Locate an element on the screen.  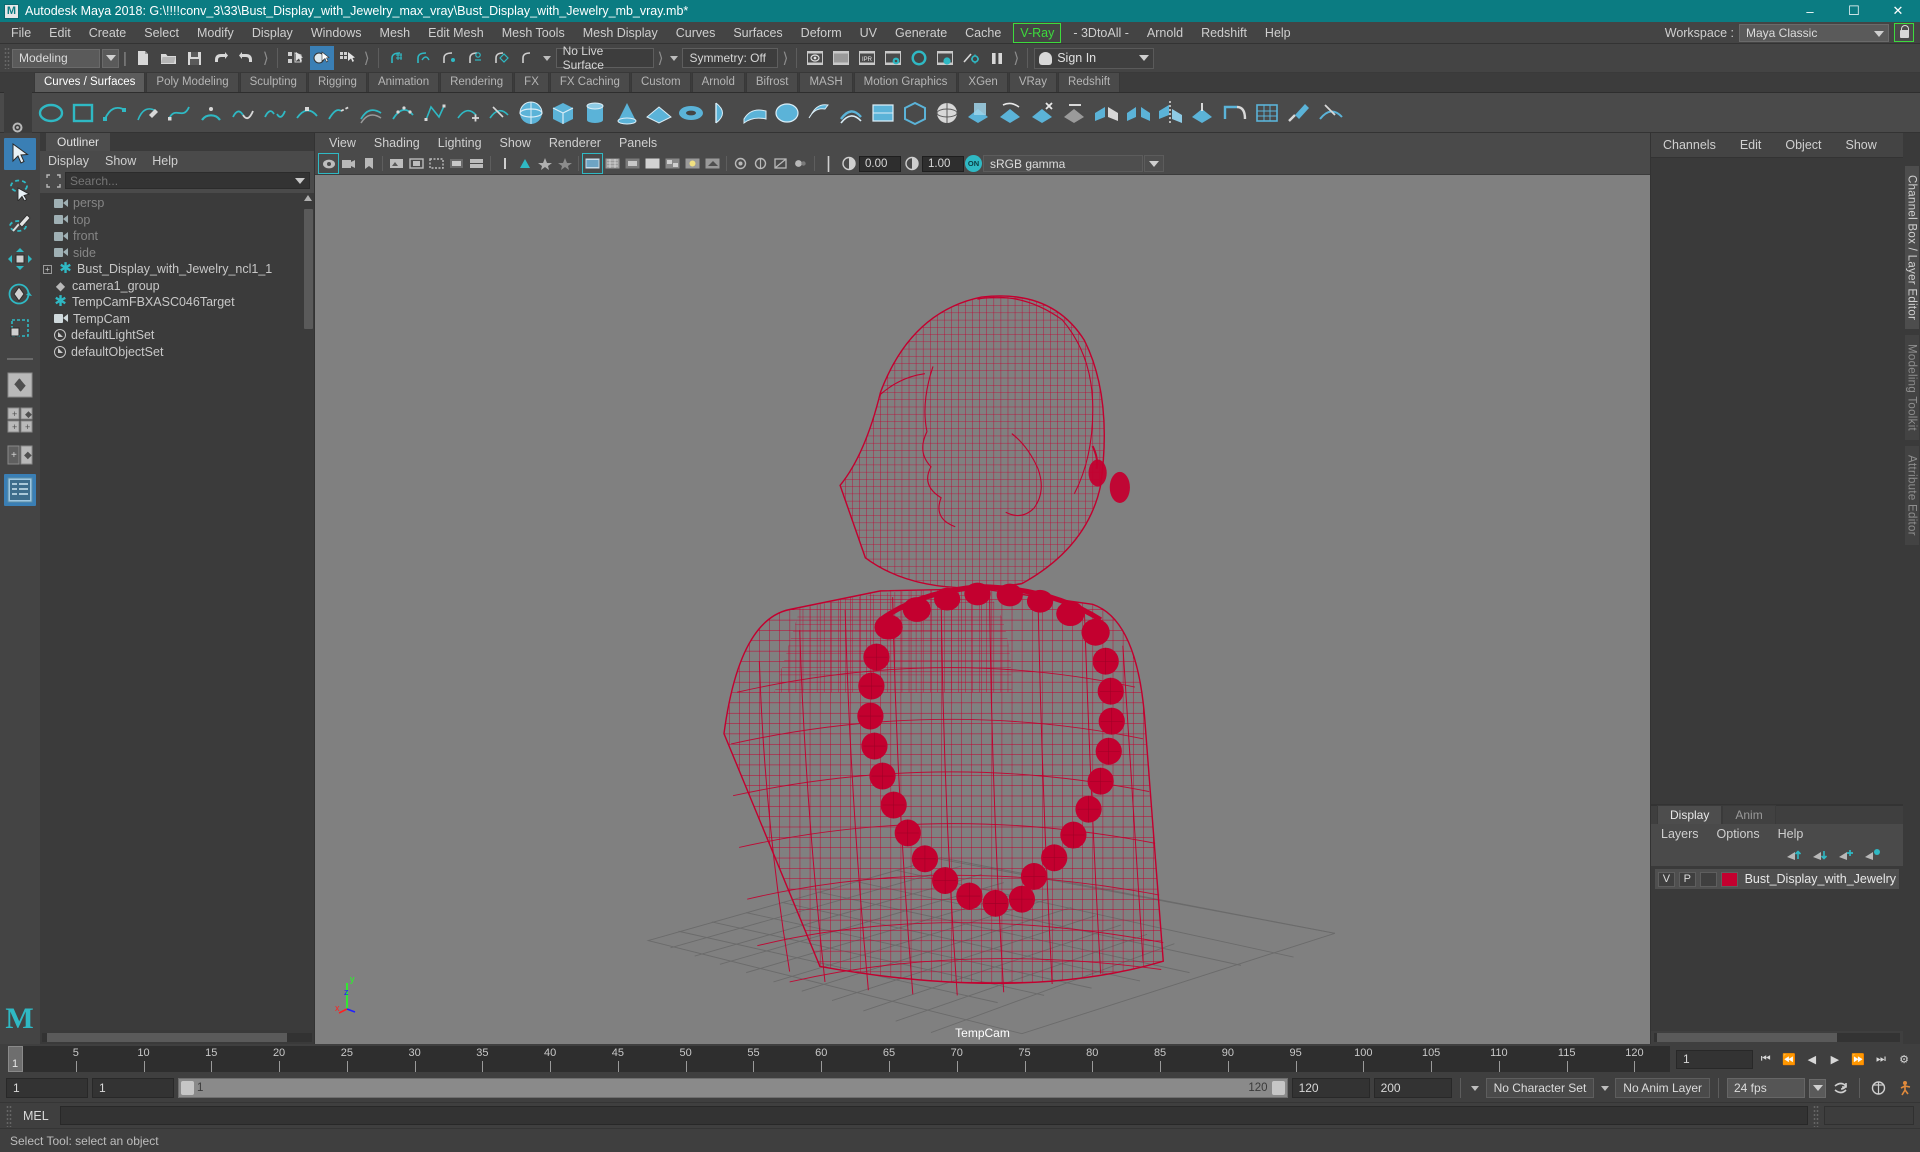
add-points-tool-icon is located at coordinates (467, 113).